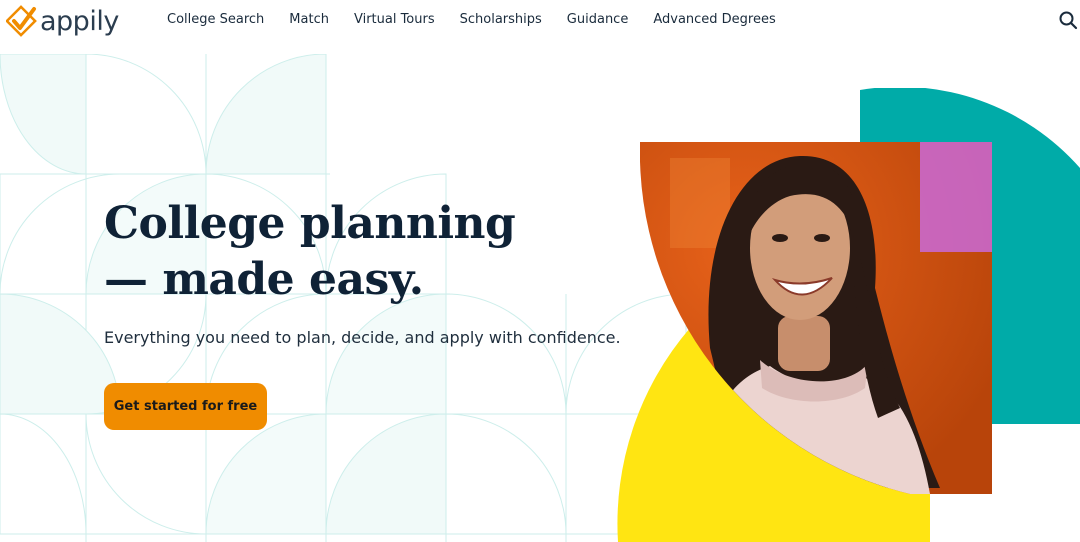 This screenshot has height=542, width=1080. Describe the element at coordinates (1068, 20) in the screenshot. I see `search-icon` at that location.